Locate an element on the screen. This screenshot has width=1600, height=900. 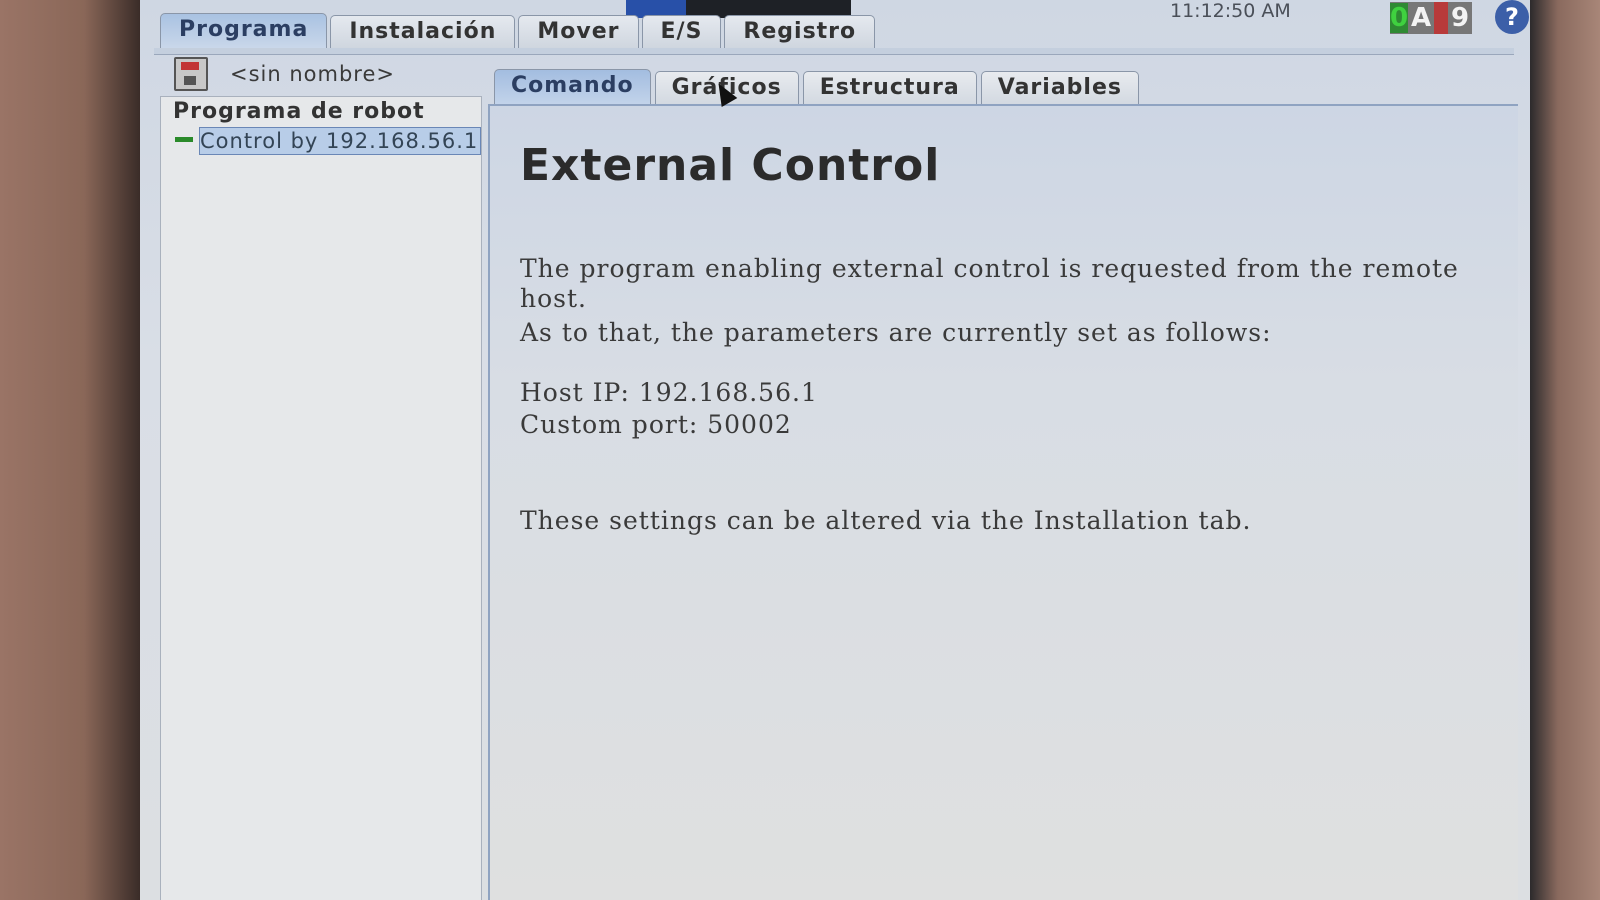
main-tabs: Programa Instalación Mover E/S Registro is located at coordinates (519, 30).